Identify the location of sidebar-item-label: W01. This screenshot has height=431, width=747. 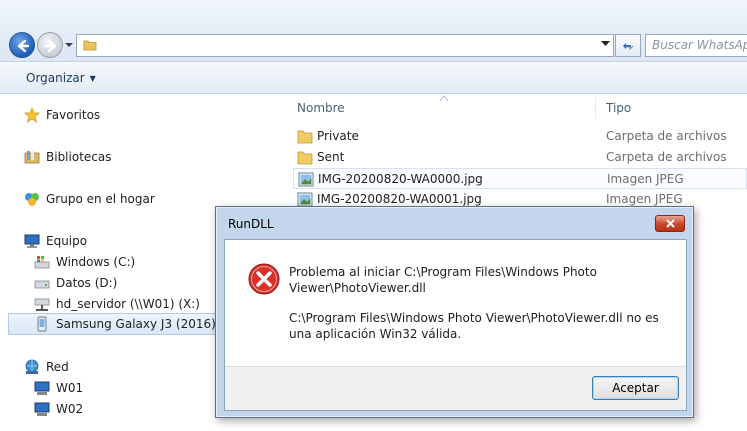
(70, 388).